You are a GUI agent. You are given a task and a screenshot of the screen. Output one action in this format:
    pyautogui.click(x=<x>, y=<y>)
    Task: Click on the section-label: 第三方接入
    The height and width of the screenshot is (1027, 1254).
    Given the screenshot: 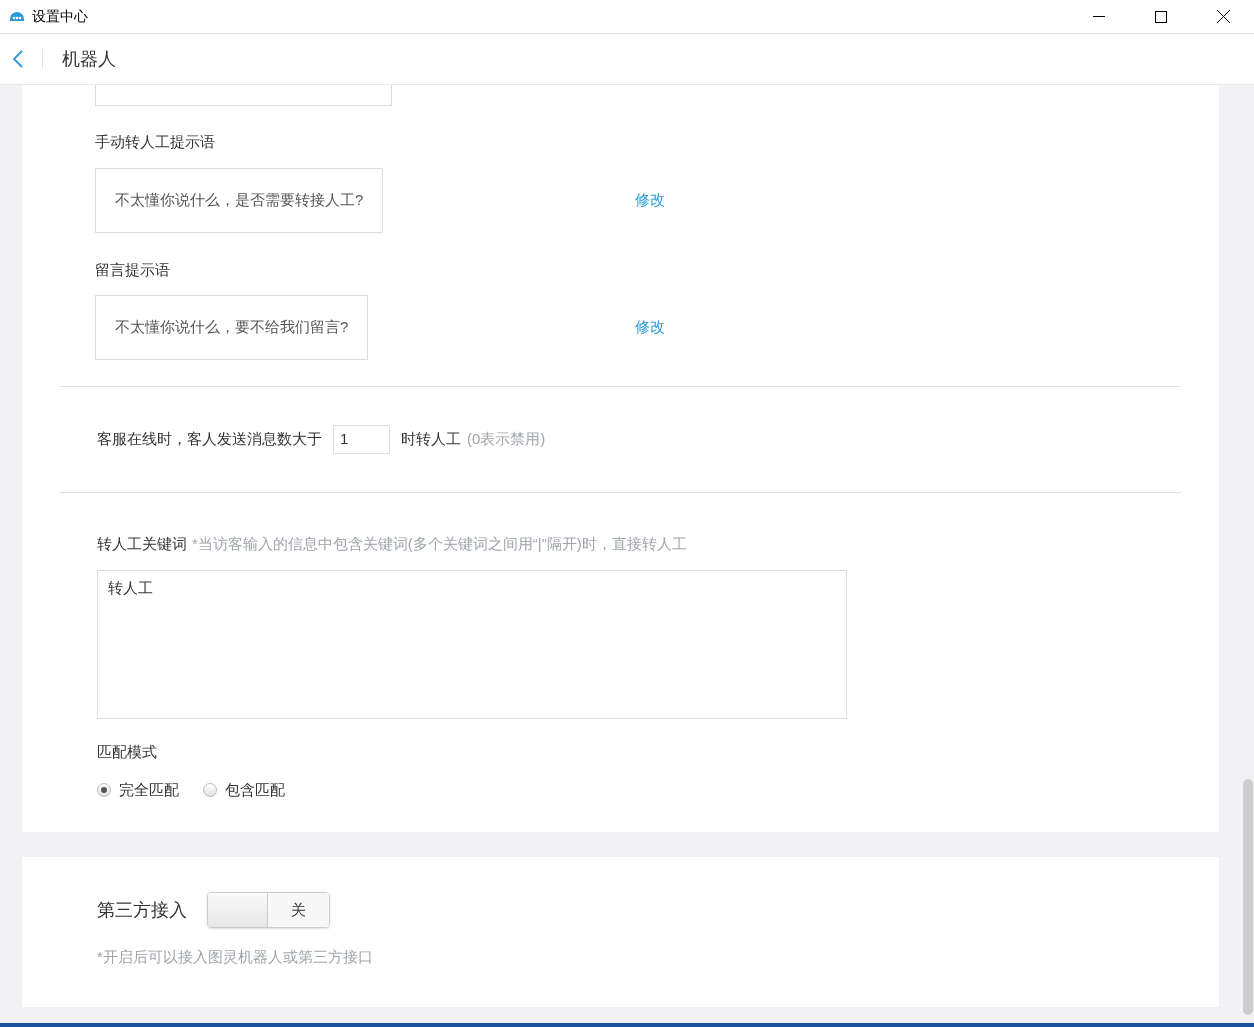 What is the action you would take?
    pyautogui.click(x=142, y=910)
    